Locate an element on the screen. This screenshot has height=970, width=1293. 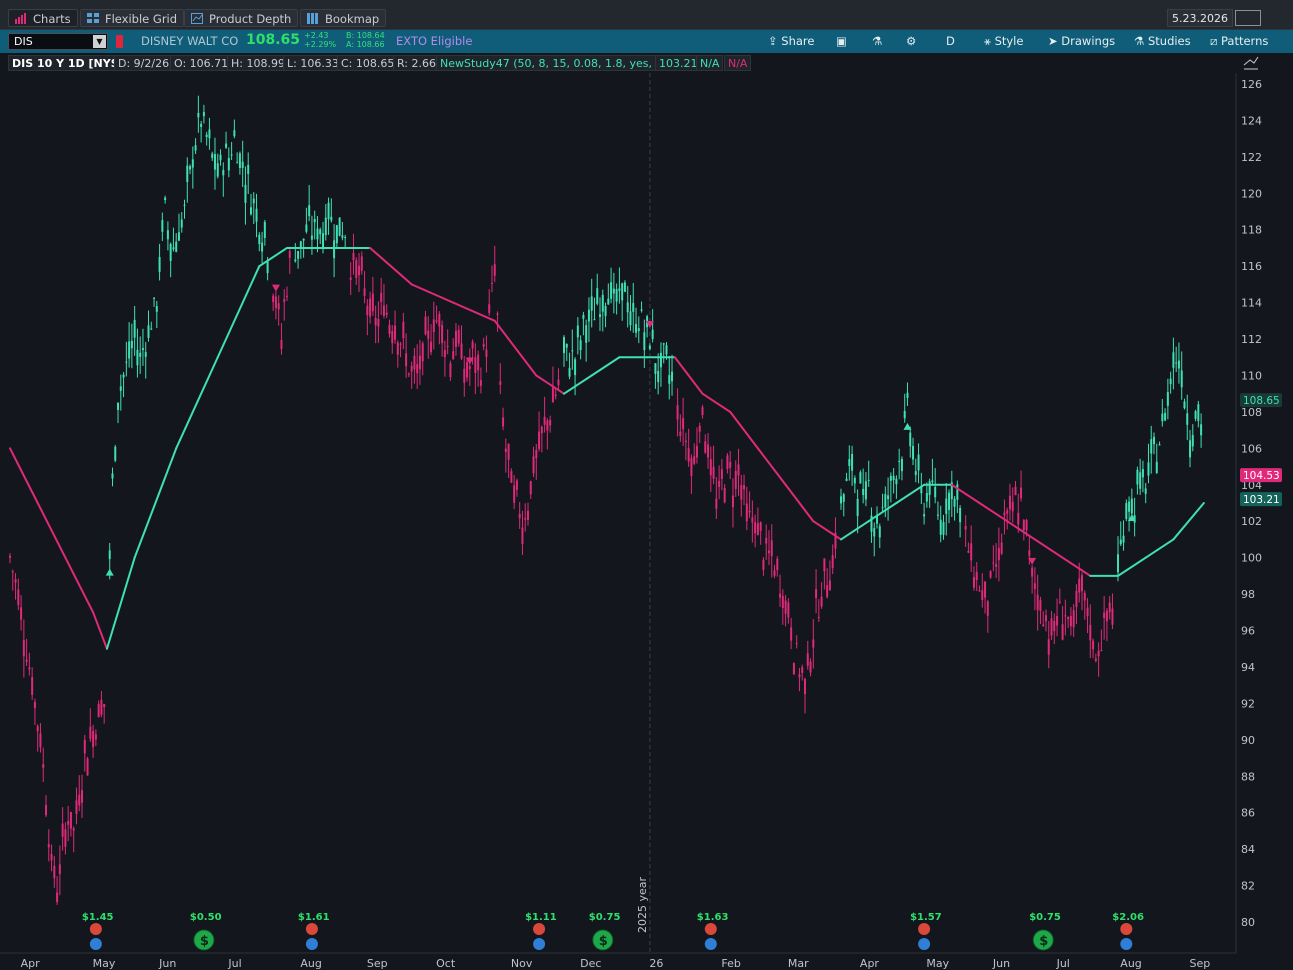
style-button: ⚹ Style is located at coordinates (1003, 41).